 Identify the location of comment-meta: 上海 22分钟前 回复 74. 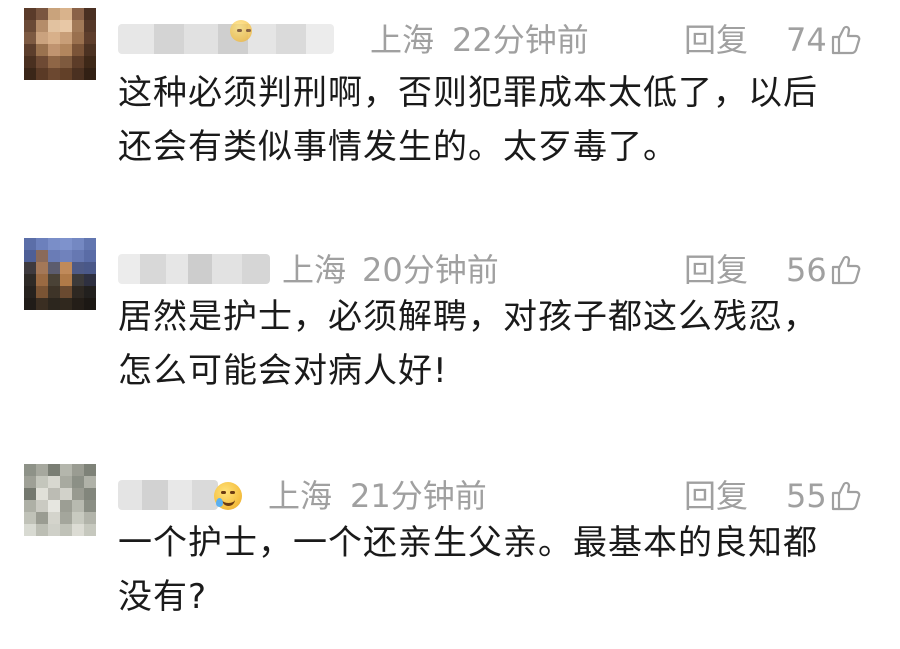
(497, 40).